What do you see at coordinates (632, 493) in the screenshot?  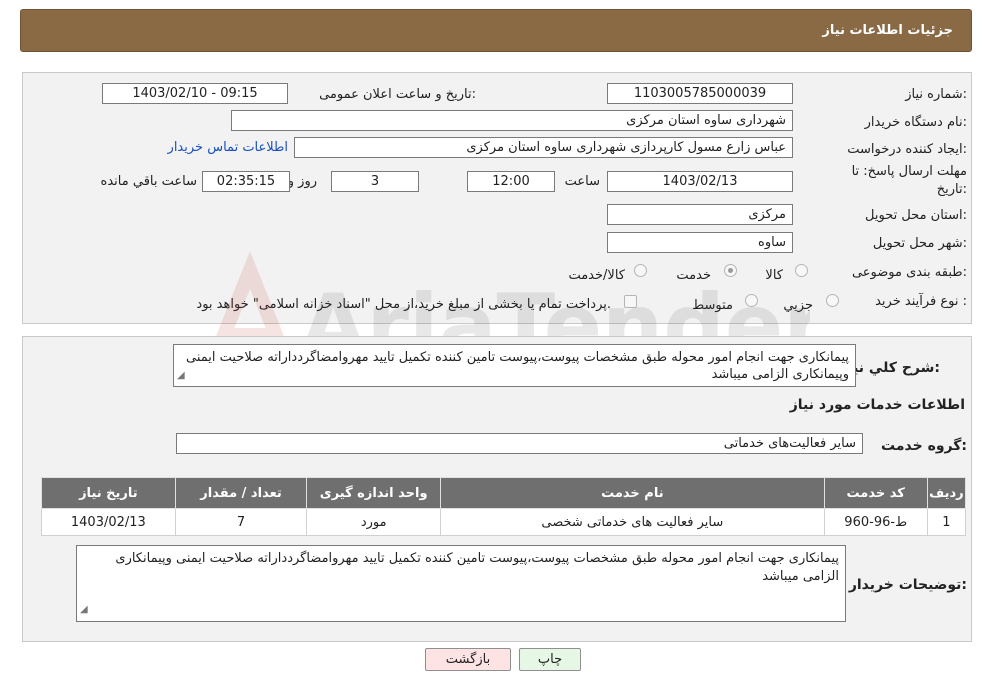 I see `col-service-name: نام خدمت` at bounding box center [632, 493].